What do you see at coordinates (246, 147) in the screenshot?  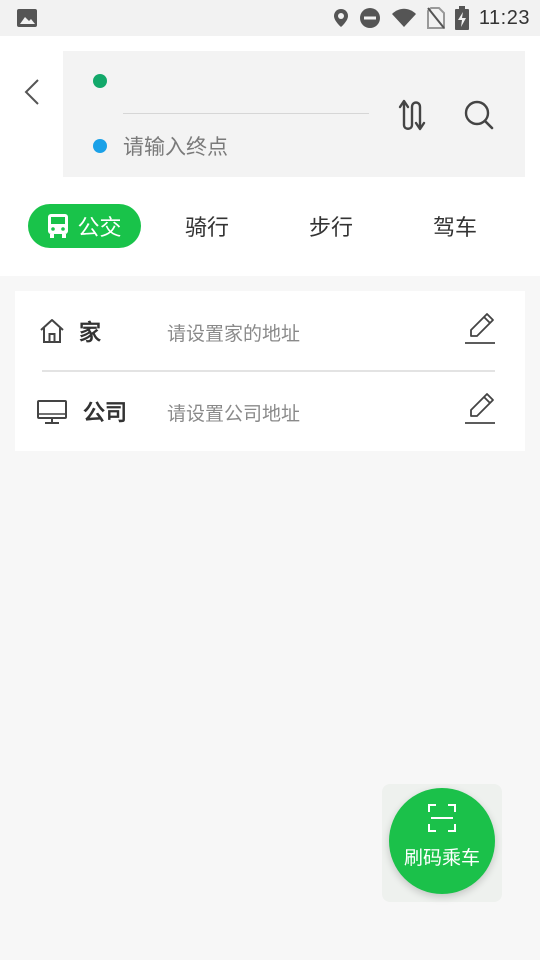 I see `destination-input` at bounding box center [246, 147].